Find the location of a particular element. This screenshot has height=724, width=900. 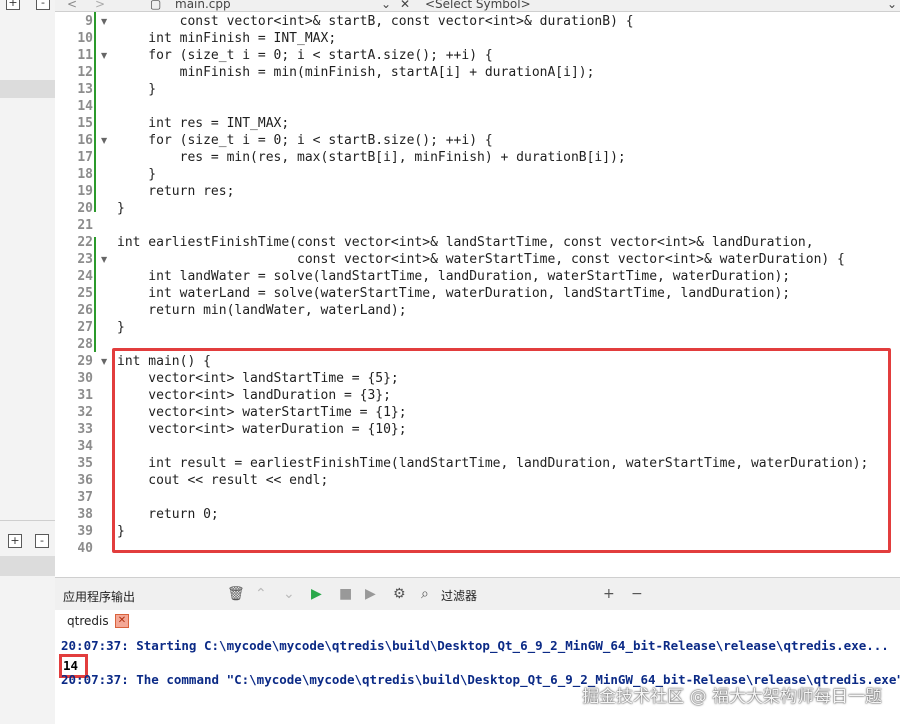

file-icon: ▢ is located at coordinates (156, 5).